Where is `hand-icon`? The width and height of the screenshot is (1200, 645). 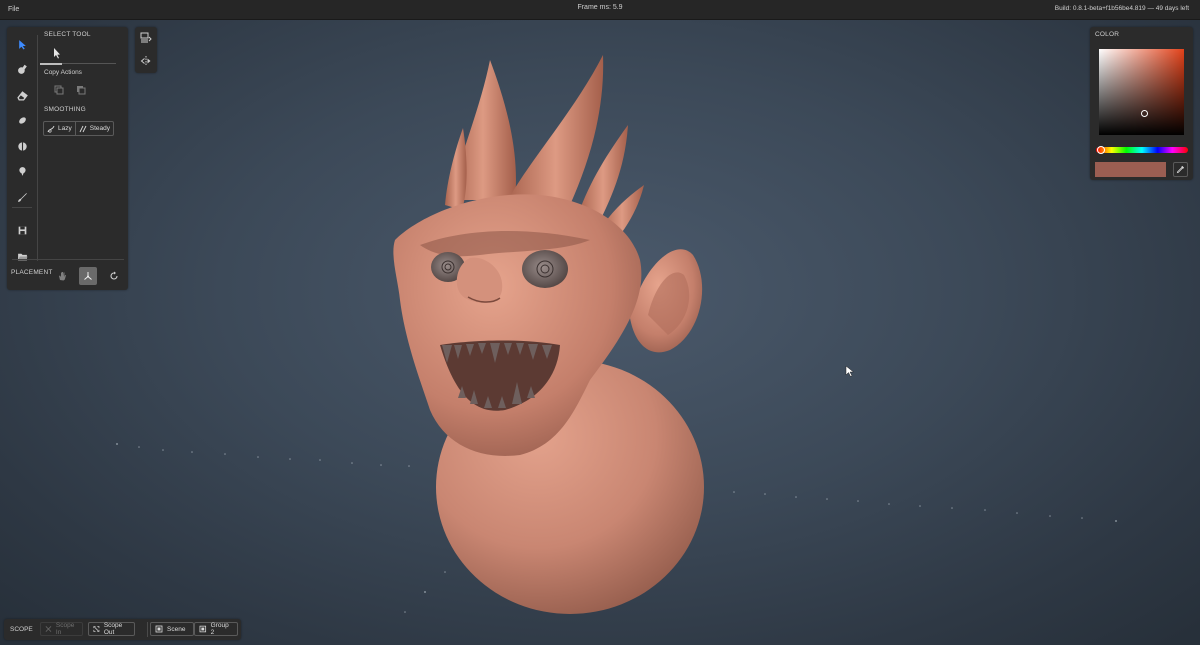 hand-icon is located at coordinates (62, 276).